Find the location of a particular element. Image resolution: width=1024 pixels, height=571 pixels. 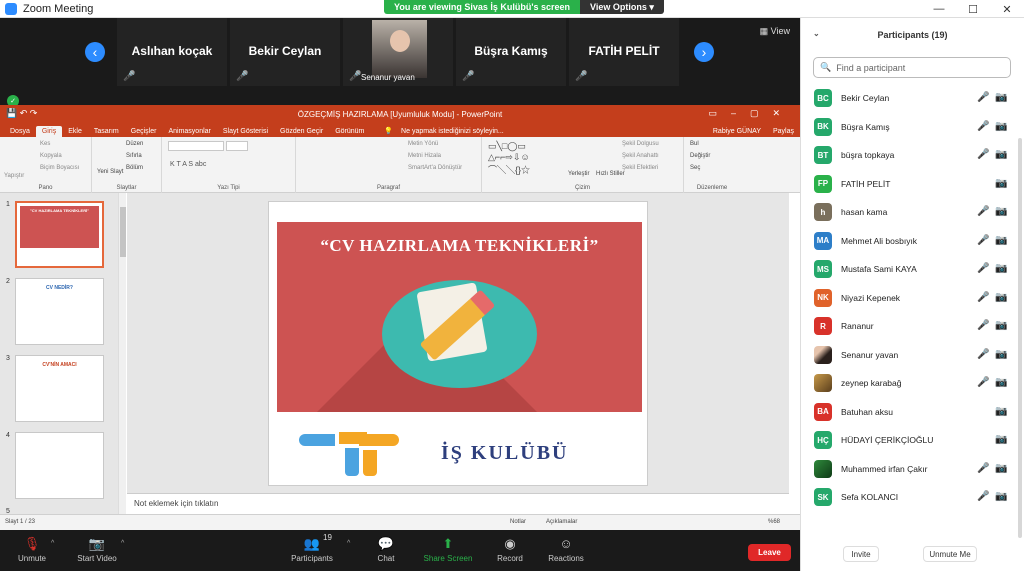

video-options-caret: ^ is located at coordinates (122, 543).